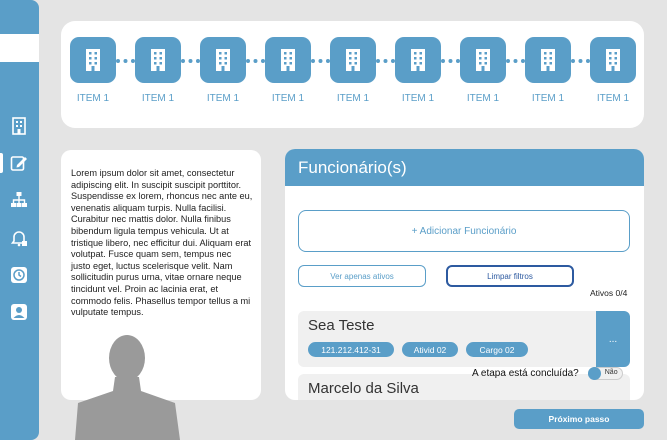 This screenshot has width=667, height=440. Describe the element at coordinates (19, 220) in the screenshot. I see `sidebar` at that location.